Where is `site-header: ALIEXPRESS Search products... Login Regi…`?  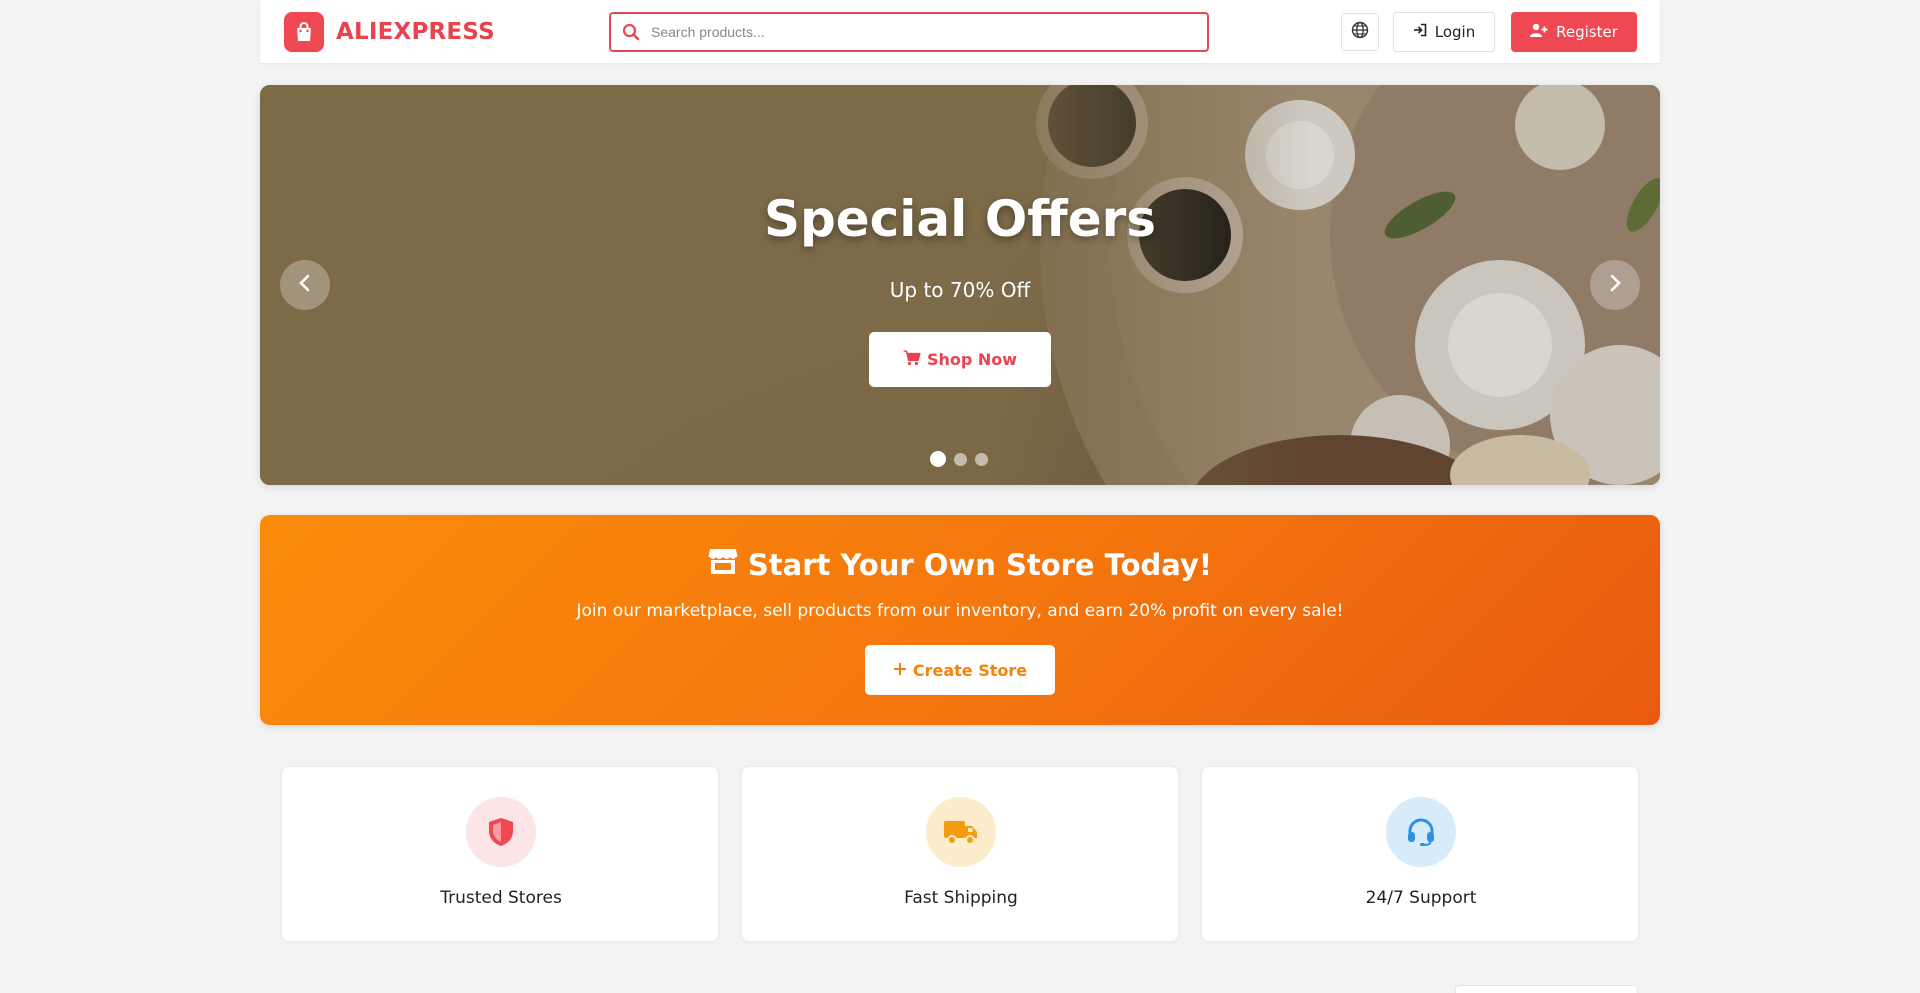 site-header: ALIEXPRESS Search products... Login Regi… is located at coordinates (960, 31).